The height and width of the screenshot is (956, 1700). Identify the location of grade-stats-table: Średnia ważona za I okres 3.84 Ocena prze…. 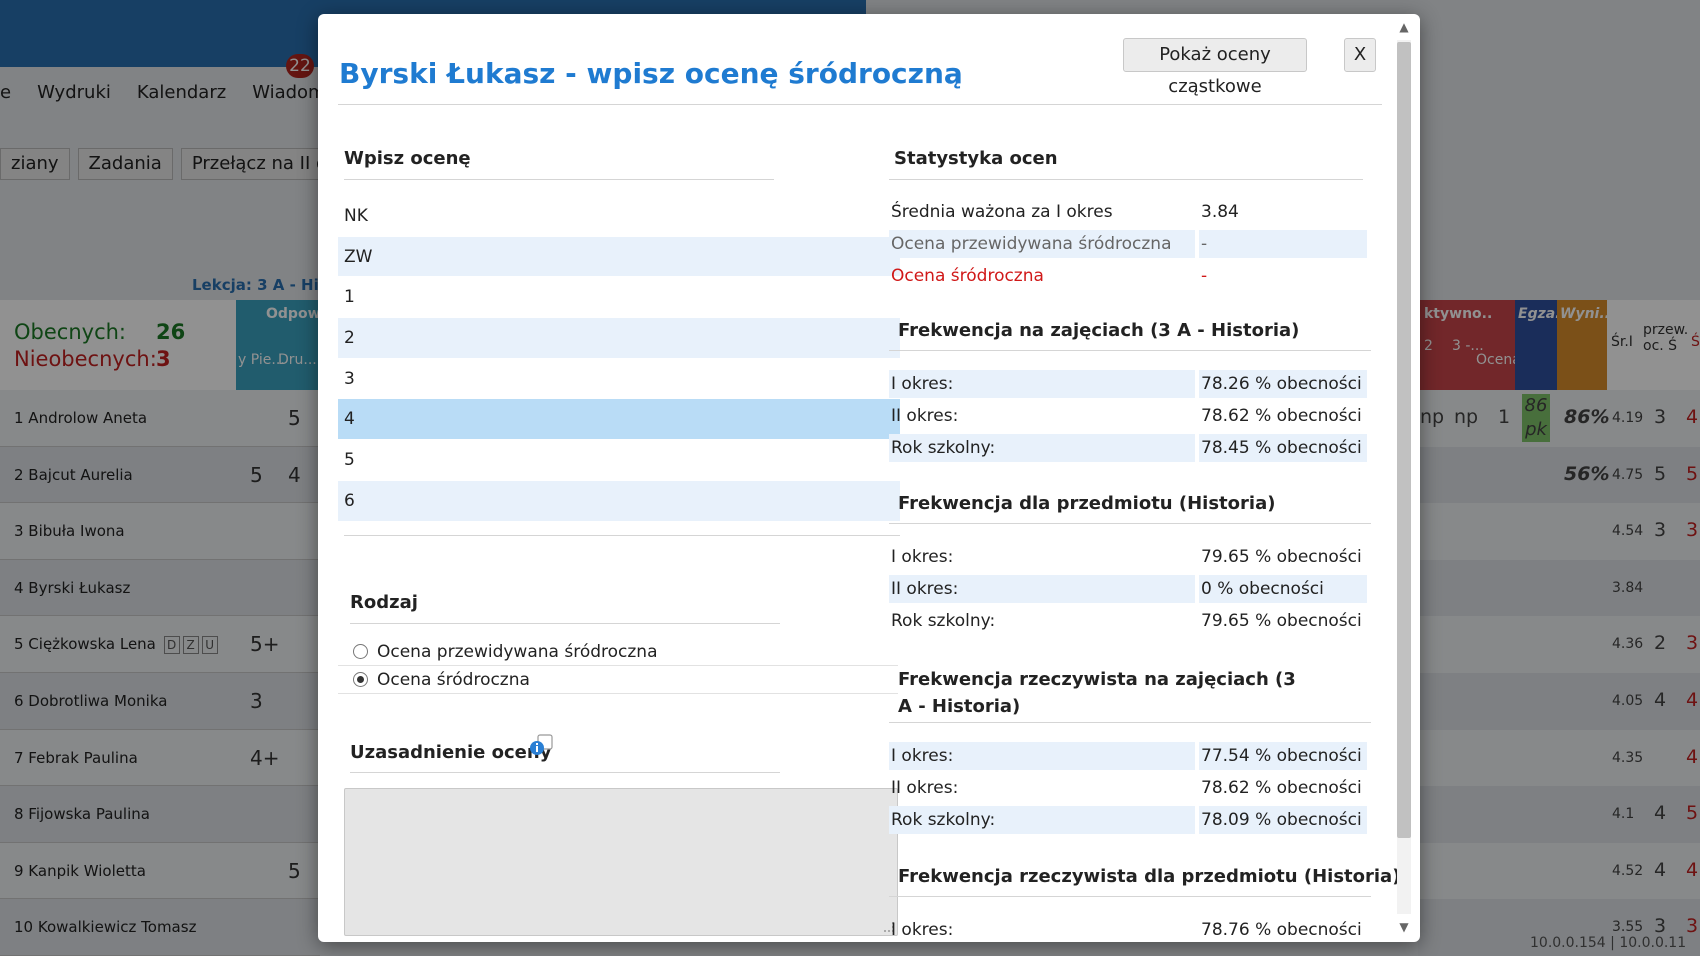
(1128, 246).